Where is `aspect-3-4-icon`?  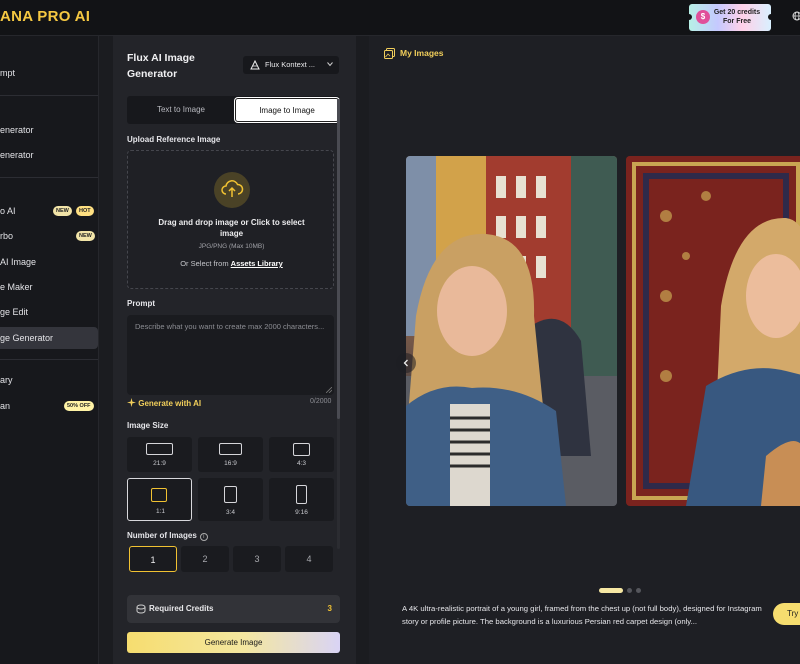
aspect-3-4-icon is located at coordinates (230, 494).